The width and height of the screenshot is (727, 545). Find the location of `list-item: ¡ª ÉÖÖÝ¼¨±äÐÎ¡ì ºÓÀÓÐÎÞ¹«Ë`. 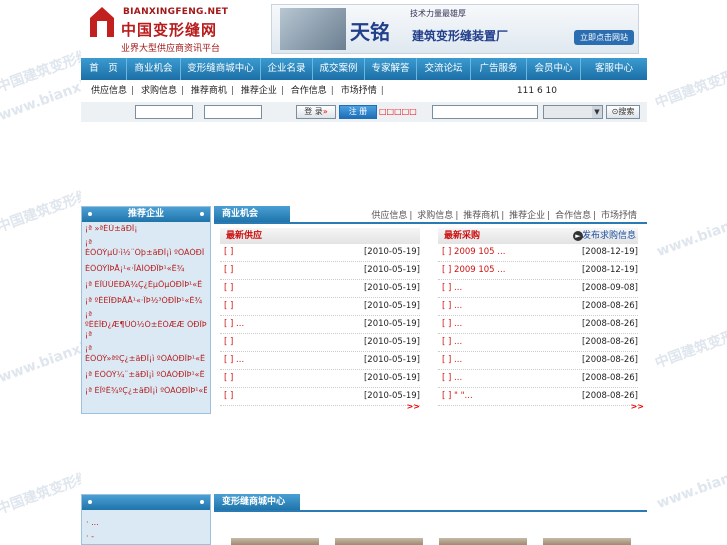

list-item: ¡ª ÉÖÖÝ¼¨±äÐÎ¡ì ºÓÀÓÐÎÞ¹«Ë is located at coordinates (146, 375).